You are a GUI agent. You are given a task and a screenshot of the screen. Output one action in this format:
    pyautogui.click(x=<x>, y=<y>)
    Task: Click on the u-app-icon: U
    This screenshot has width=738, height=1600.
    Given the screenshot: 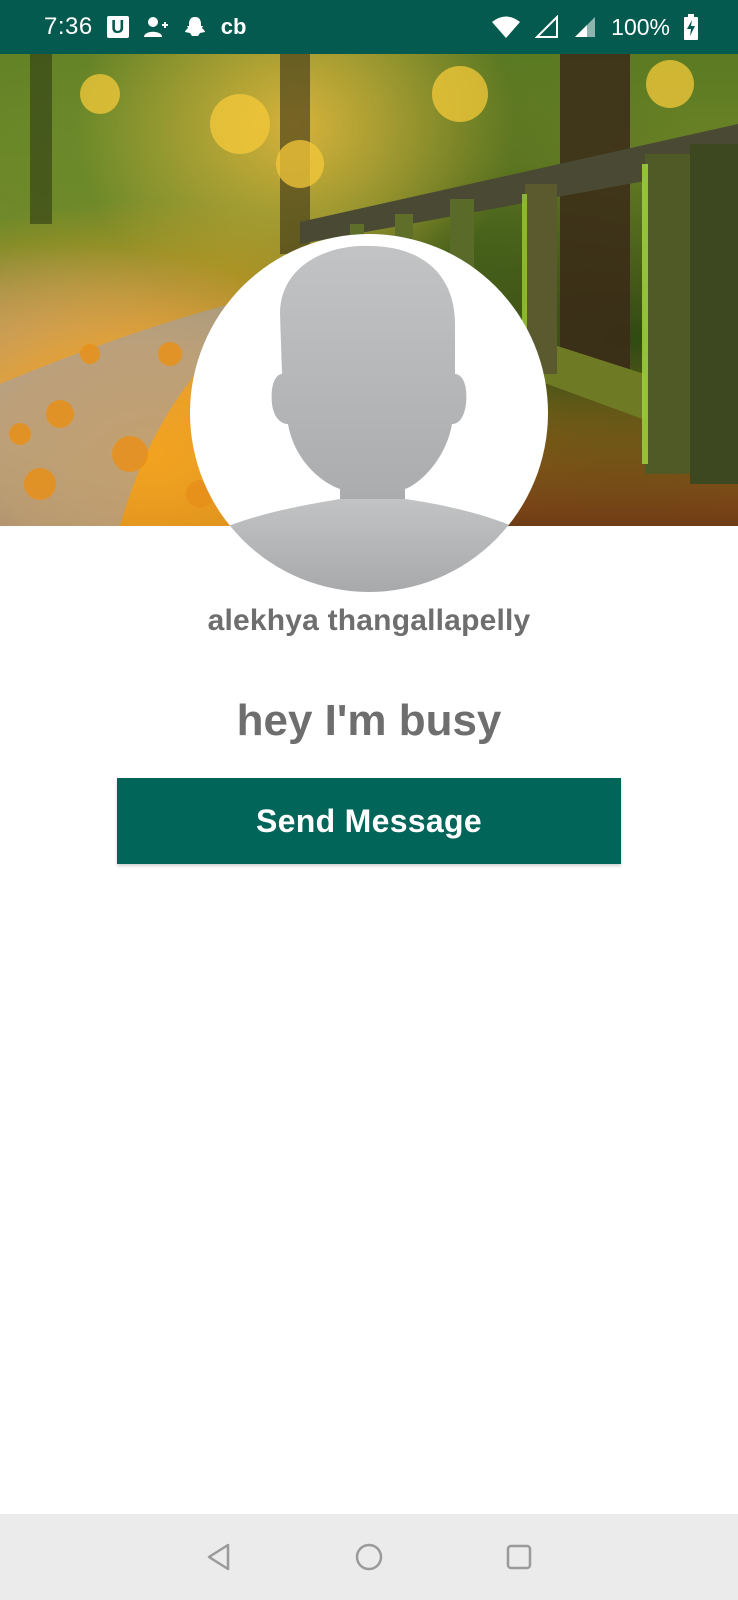 What is the action you would take?
    pyautogui.click(x=117, y=27)
    